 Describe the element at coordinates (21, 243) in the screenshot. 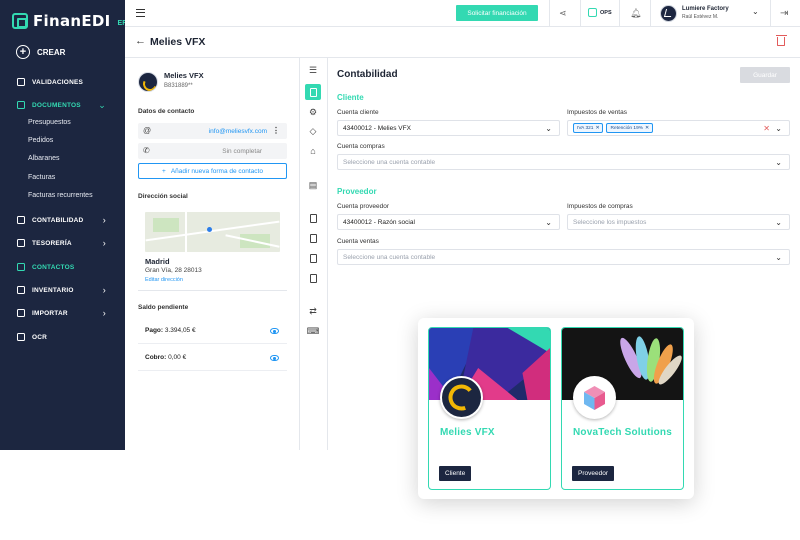

I see `treasury-icon` at that location.